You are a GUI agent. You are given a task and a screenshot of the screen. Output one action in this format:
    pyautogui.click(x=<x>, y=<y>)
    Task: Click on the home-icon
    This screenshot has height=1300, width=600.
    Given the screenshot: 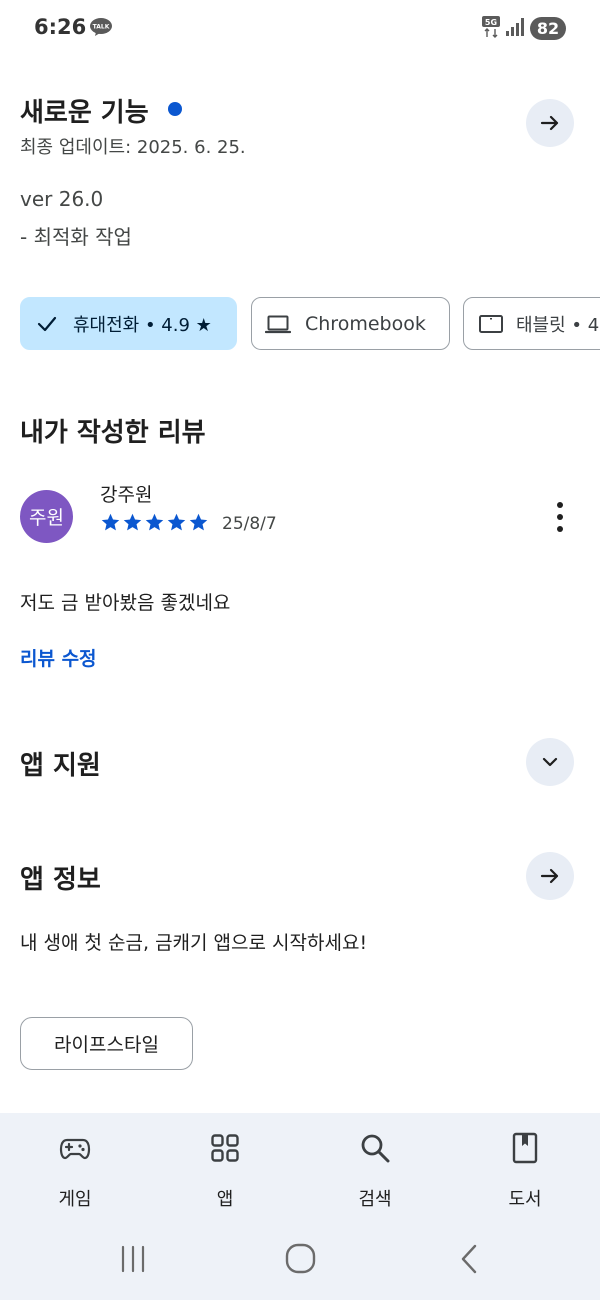 What is the action you would take?
    pyautogui.click(x=300, y=1258)
    